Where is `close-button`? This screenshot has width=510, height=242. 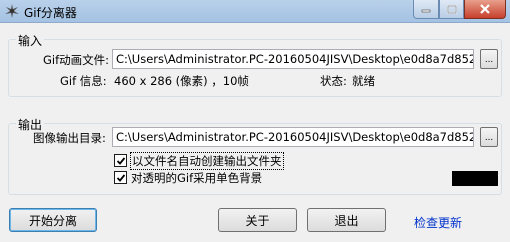 close-button is located at coordinates (485, 9).